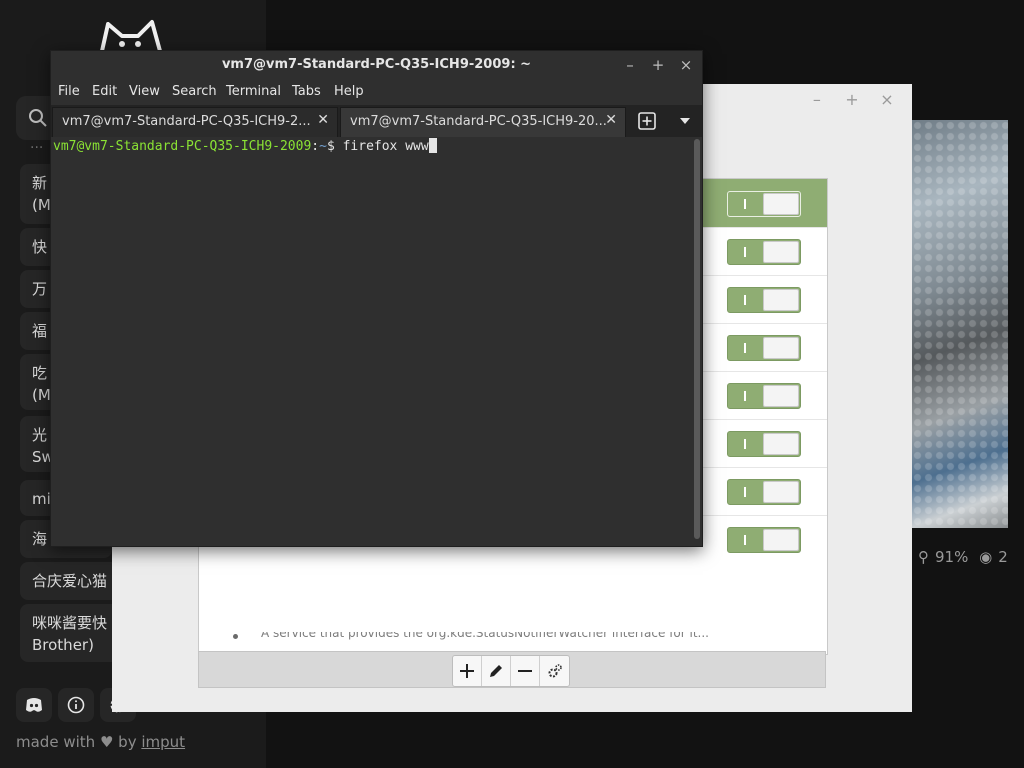 The image size is (1024, 768). Describe the element at coordinates (182, 146) in the screenshot. I see `prompt-user-host: vm7@vm7-Standard-PC-Q35-ICH9-2009` at that location.